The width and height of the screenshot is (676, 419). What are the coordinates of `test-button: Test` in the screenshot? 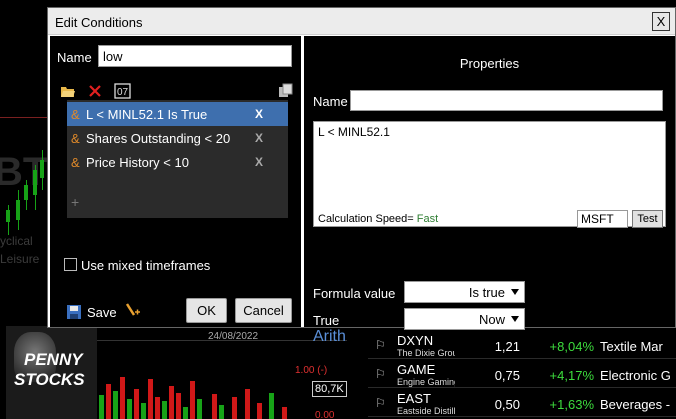 It's located at (647, 219).